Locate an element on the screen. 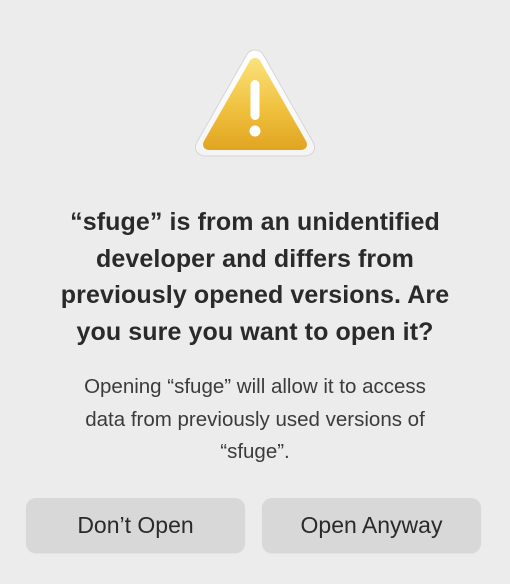  title-line: “sfuge” is from an unidentified is located at coordinates (255, 222).